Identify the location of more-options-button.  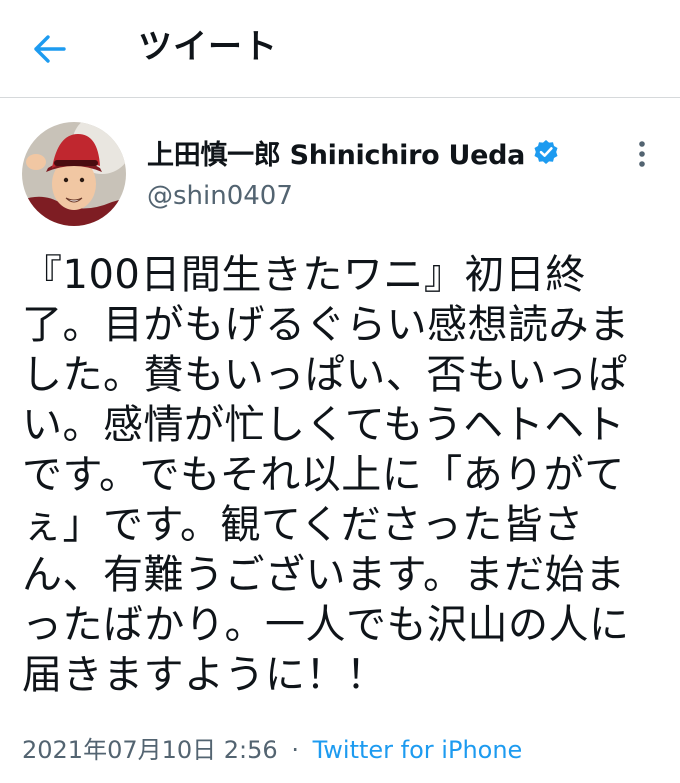
(642, 154).